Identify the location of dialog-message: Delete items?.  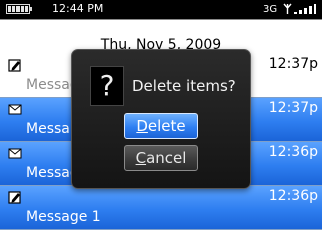
(184, 86).